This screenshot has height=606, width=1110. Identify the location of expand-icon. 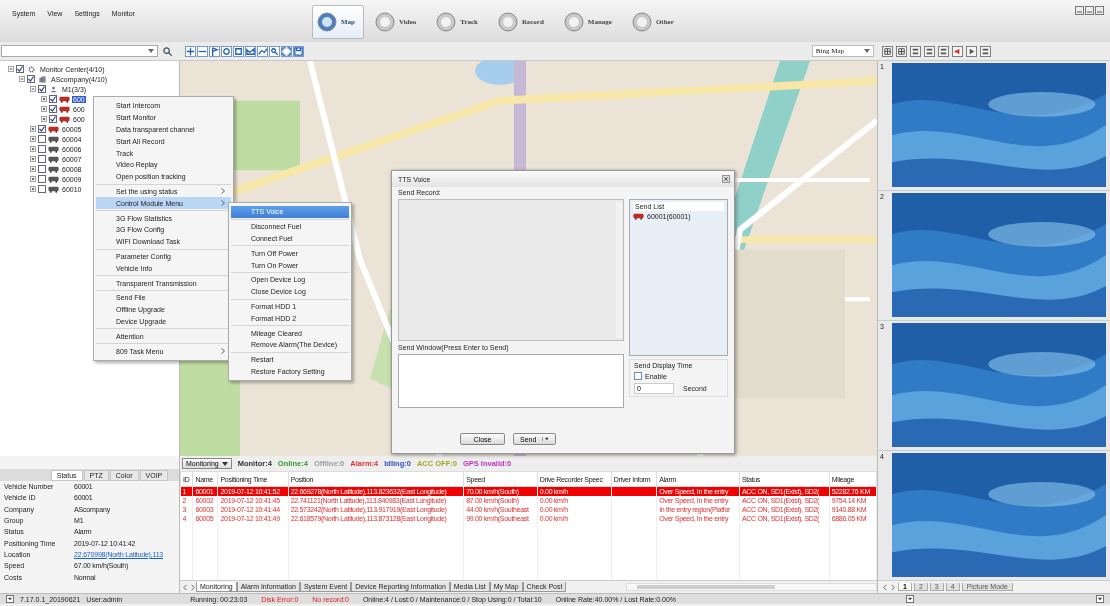
(286, 51).